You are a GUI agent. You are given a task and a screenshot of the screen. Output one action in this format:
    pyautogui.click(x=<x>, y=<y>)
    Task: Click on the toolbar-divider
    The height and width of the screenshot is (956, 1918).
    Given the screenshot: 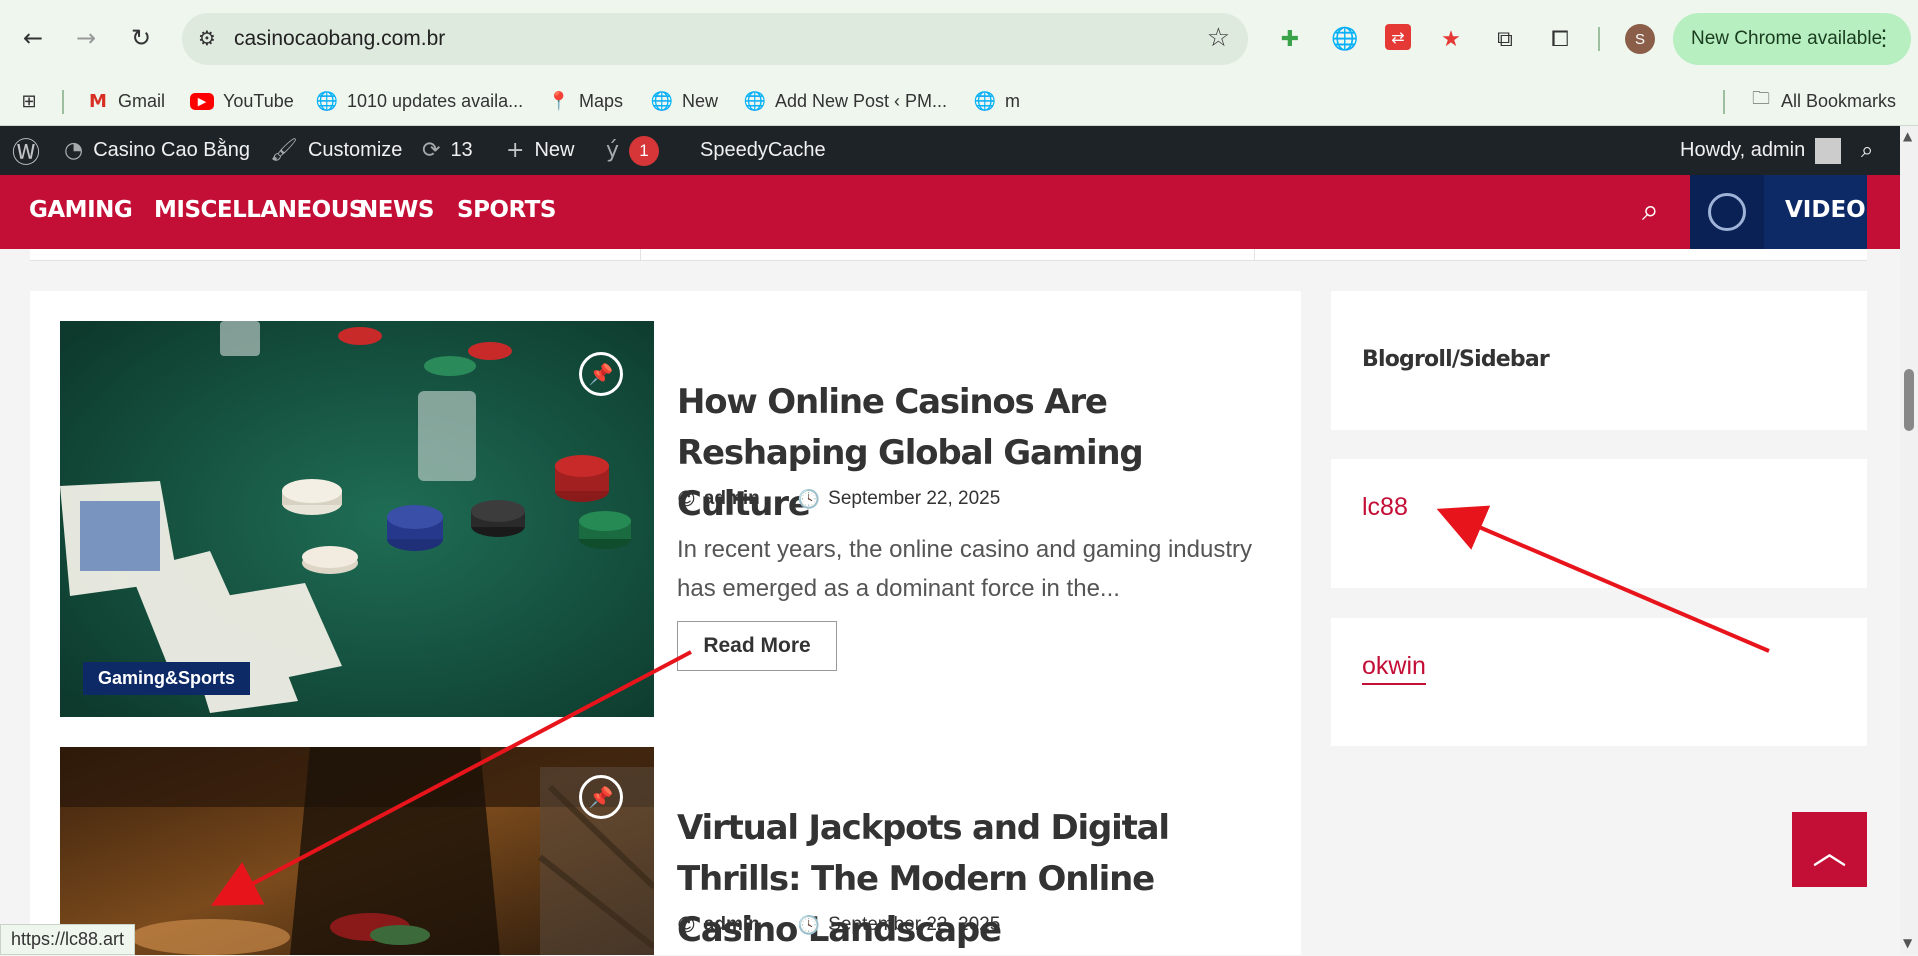 What is the action you would take?
    pyautogui.click(x=1599, y=39)
    